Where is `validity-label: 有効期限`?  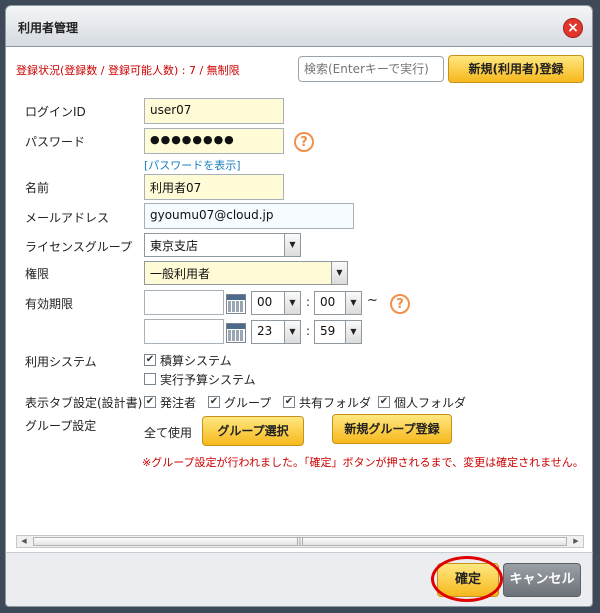 validity-label: 有効期限 is located at coordinates (49, 304).